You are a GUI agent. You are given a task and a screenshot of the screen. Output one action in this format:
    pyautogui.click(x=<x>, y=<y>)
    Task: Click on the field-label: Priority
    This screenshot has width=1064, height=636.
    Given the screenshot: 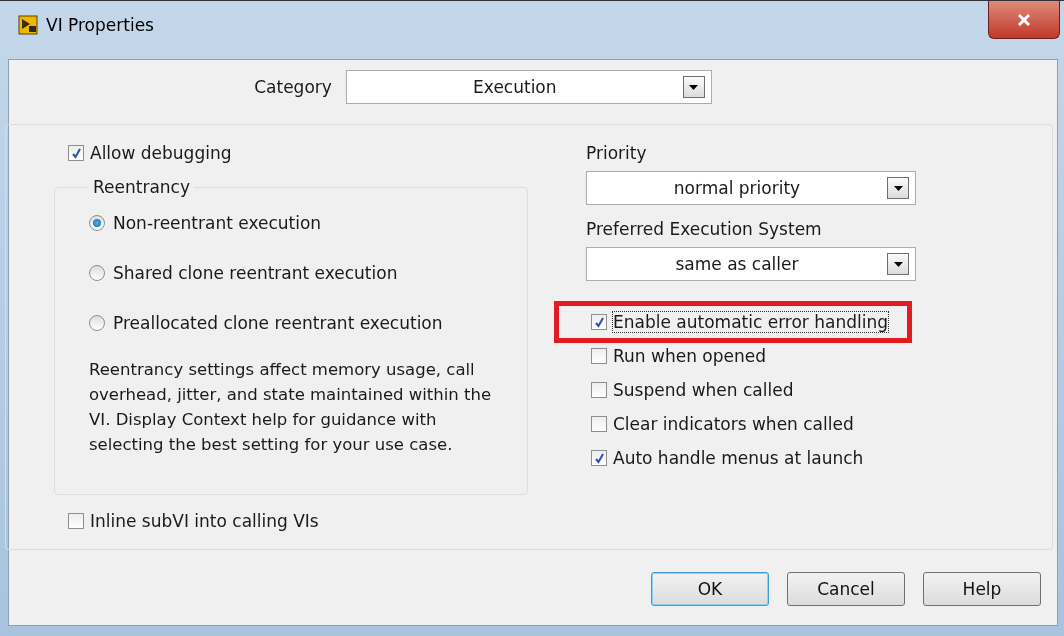 What is the action you would take?
    pyautogui.click(x=617, y=153)
    